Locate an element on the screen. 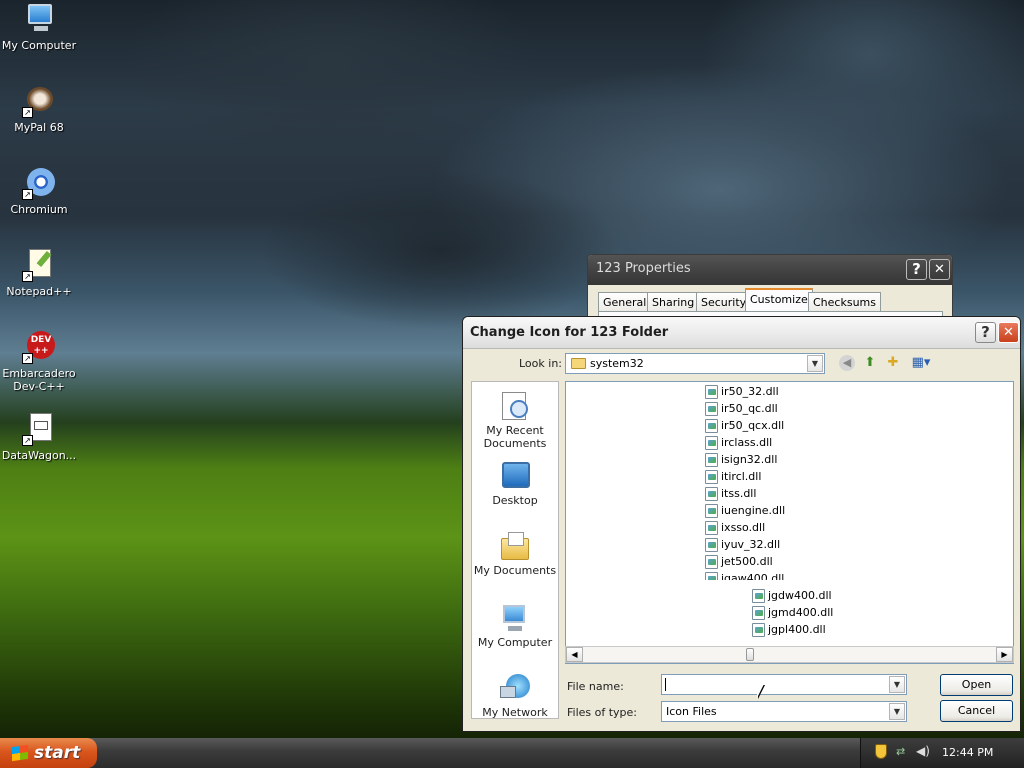 This screenshot has width=1024, height=768. place-my-network: My Network is located at coordinates (515, 695).